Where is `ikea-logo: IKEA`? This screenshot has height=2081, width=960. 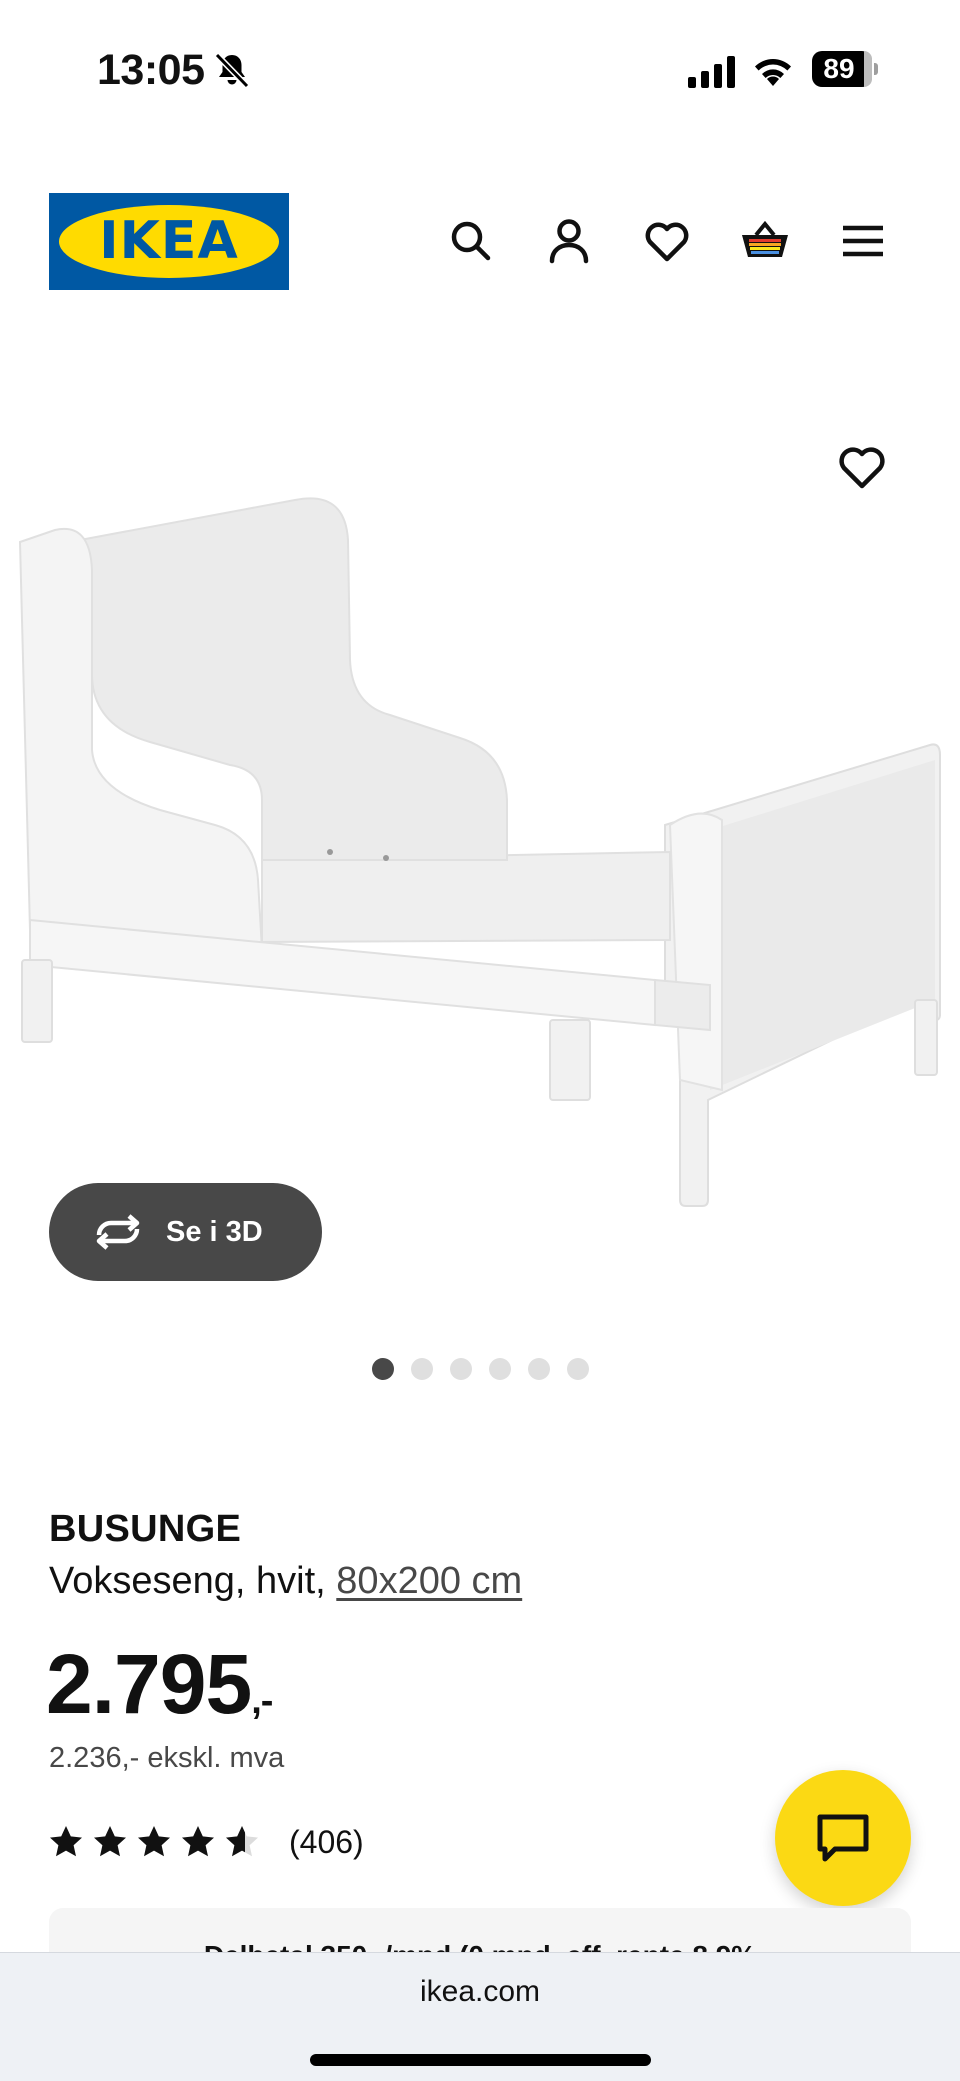 ikea-logo: IKEA is located at coordinates (169, 241).